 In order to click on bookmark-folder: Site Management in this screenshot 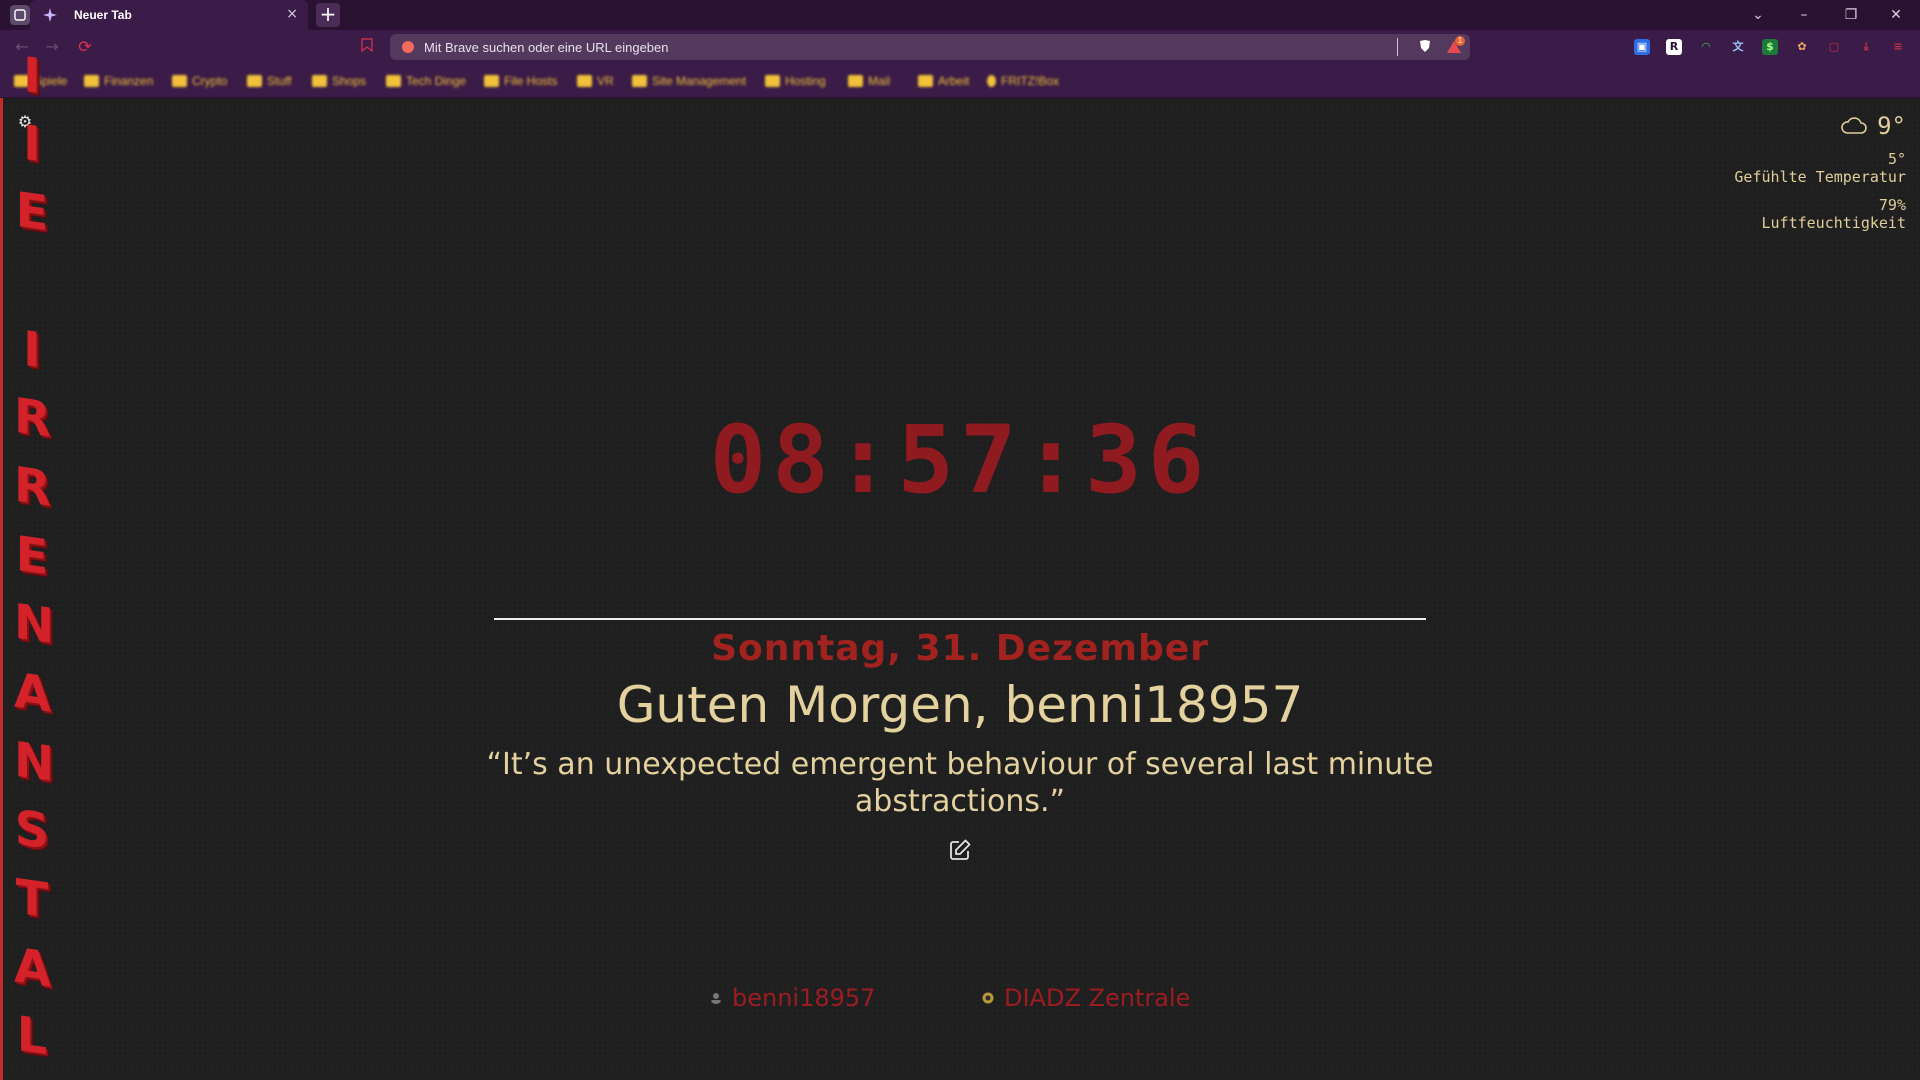, I will do `click(689, 81)`.